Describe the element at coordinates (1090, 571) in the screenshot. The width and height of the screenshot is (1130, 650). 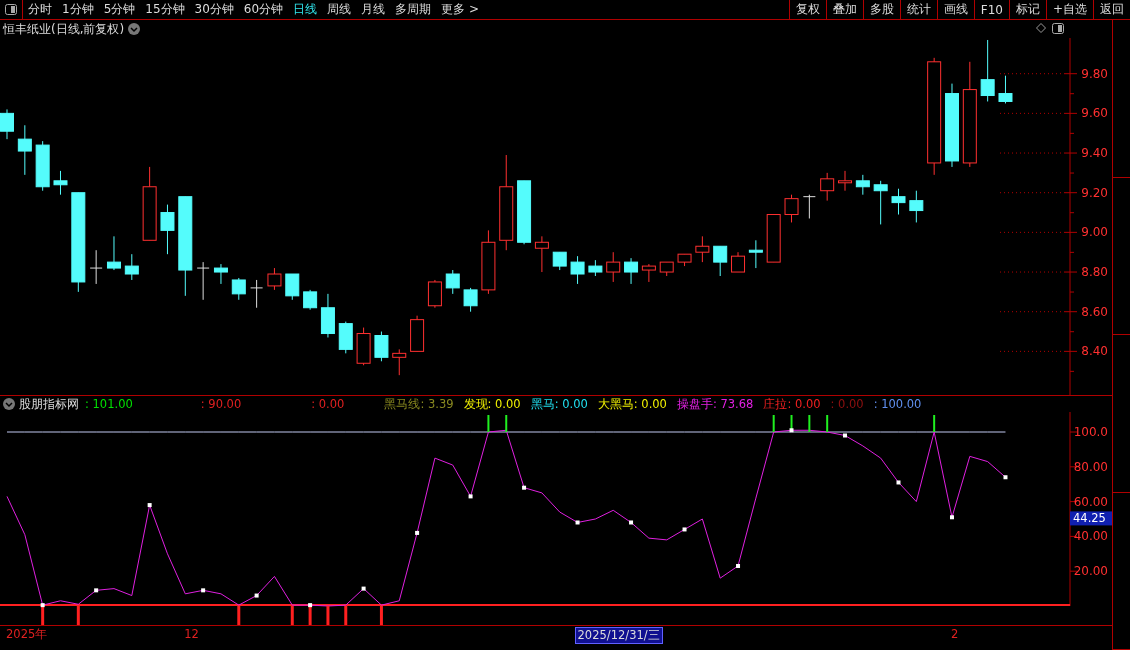
I see `indicator-axis-label: 20.00` at that location.